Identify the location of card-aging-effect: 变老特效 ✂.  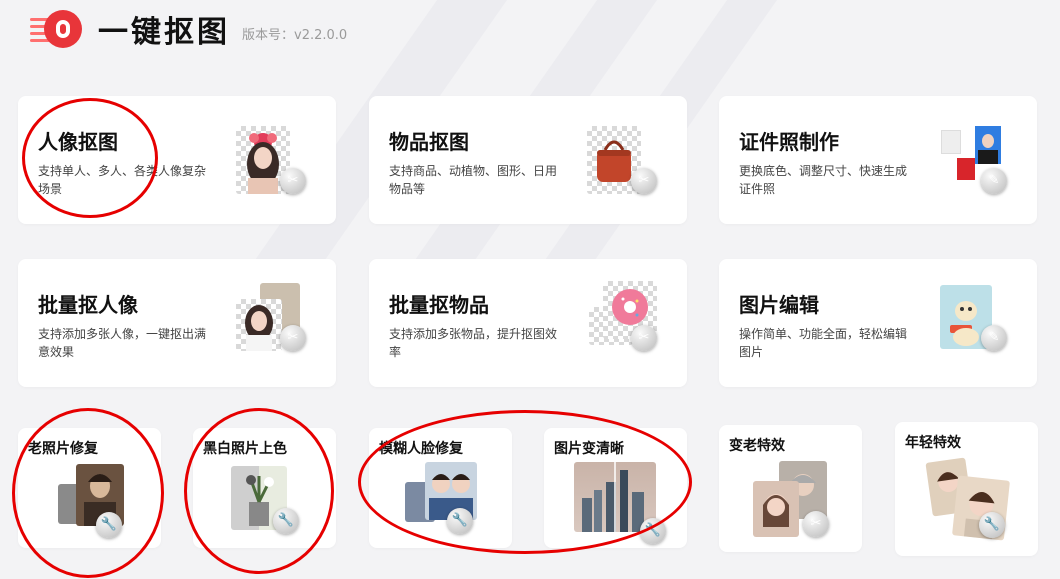
(790, 488).